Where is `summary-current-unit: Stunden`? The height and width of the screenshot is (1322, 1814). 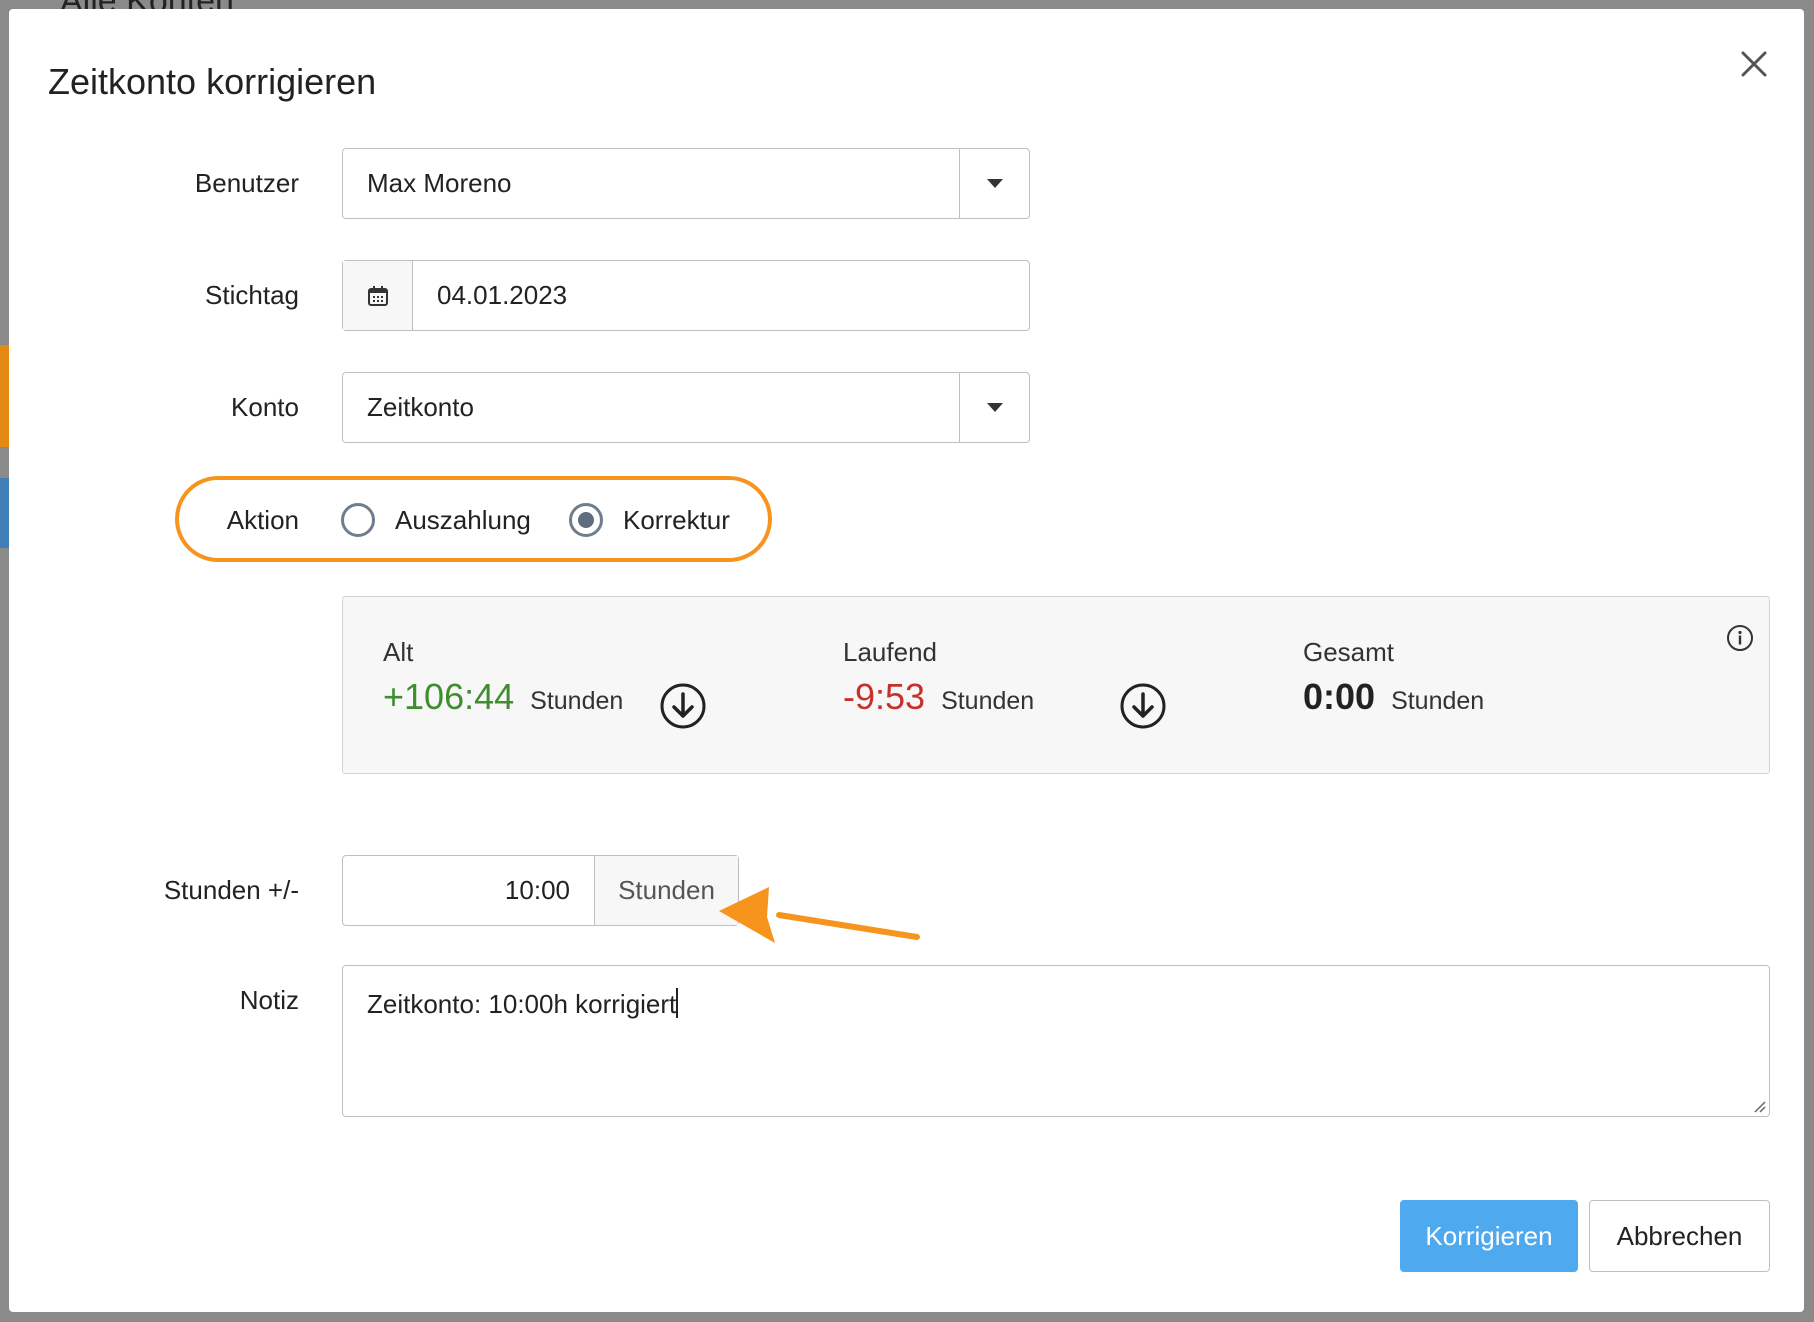 summary-current-unit: Stunden is located at coordinates (988, 701).